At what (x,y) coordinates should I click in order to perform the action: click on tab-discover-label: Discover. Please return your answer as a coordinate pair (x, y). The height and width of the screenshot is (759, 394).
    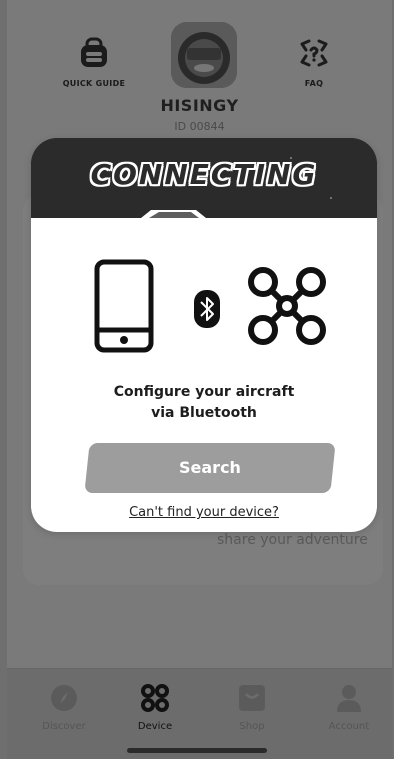
    Looking at the image, I should click on (64, 726).